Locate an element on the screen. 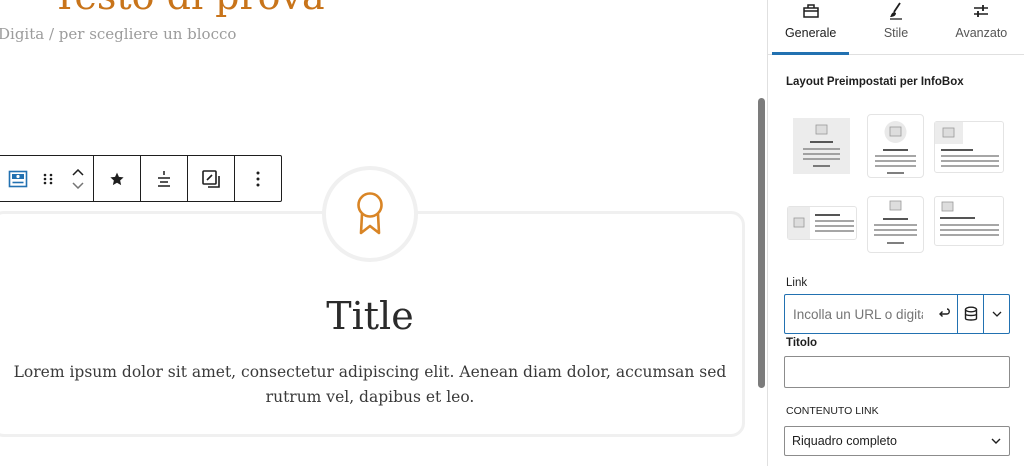 The width and height of the screenshot is (1024, 466). tab-label: Stile is located at coordinates (896, 33).